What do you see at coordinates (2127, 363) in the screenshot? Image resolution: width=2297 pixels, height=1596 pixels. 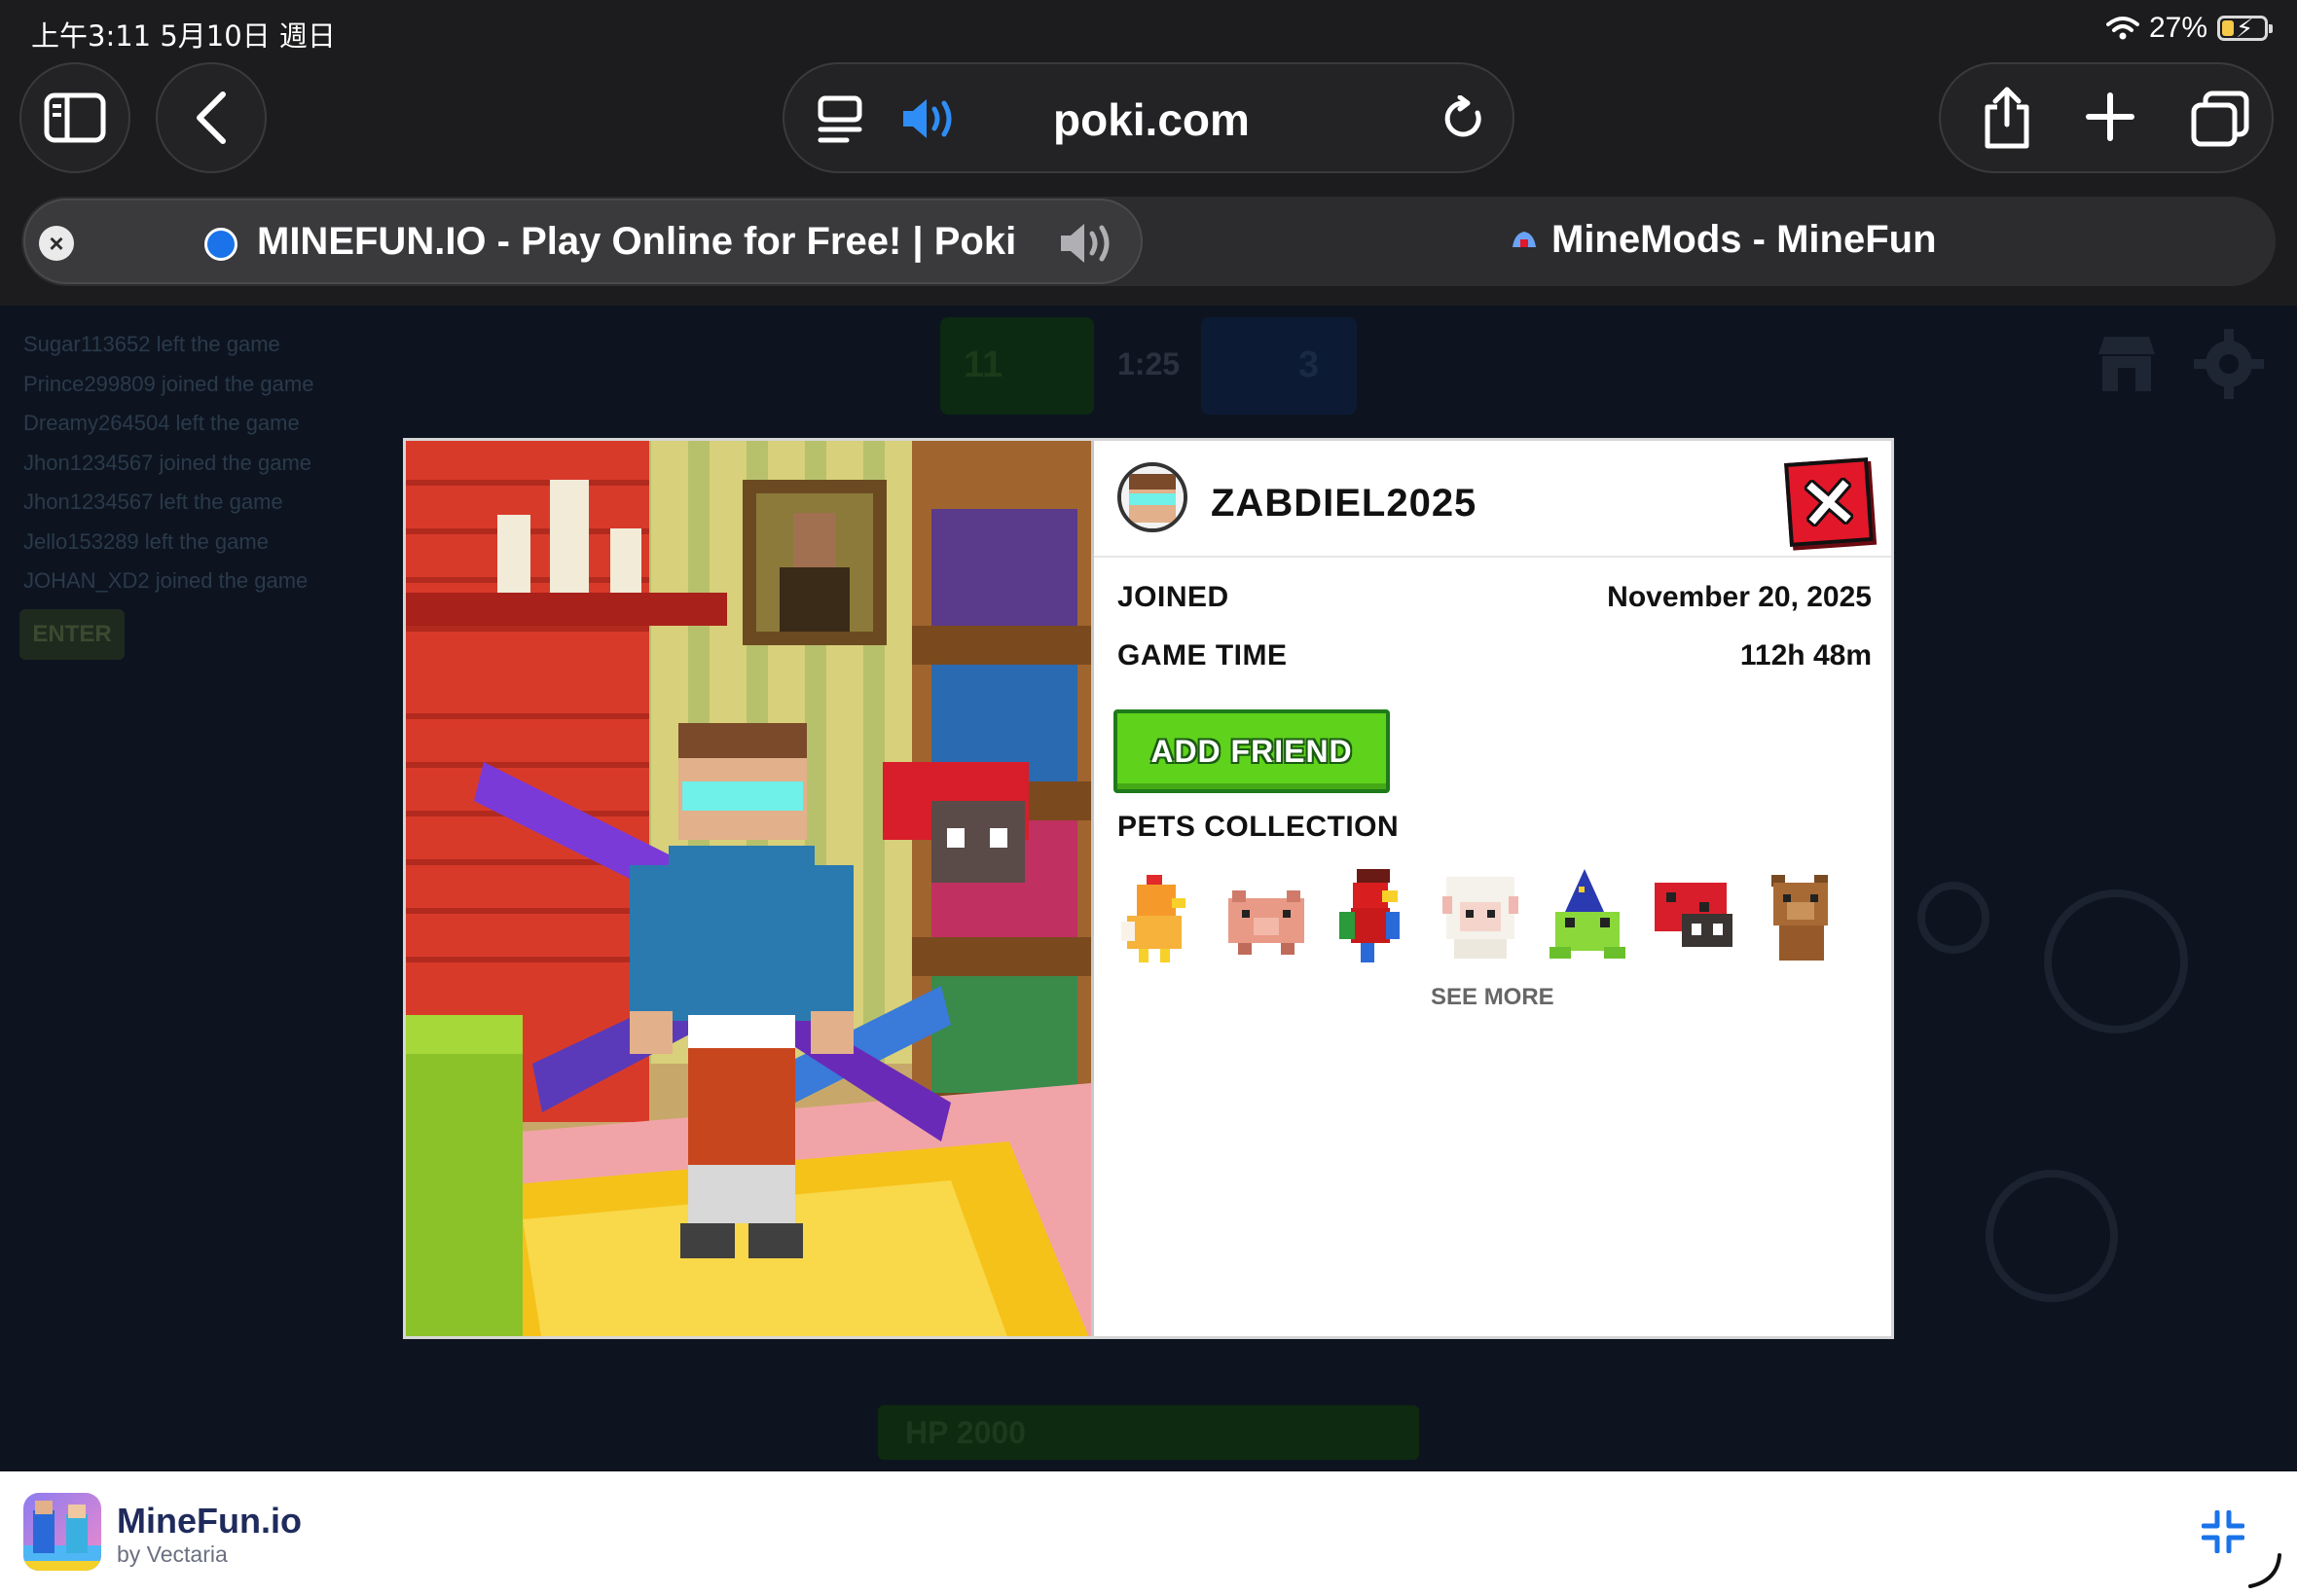 I see `shop-icon` at bounding box center [2127, 363].